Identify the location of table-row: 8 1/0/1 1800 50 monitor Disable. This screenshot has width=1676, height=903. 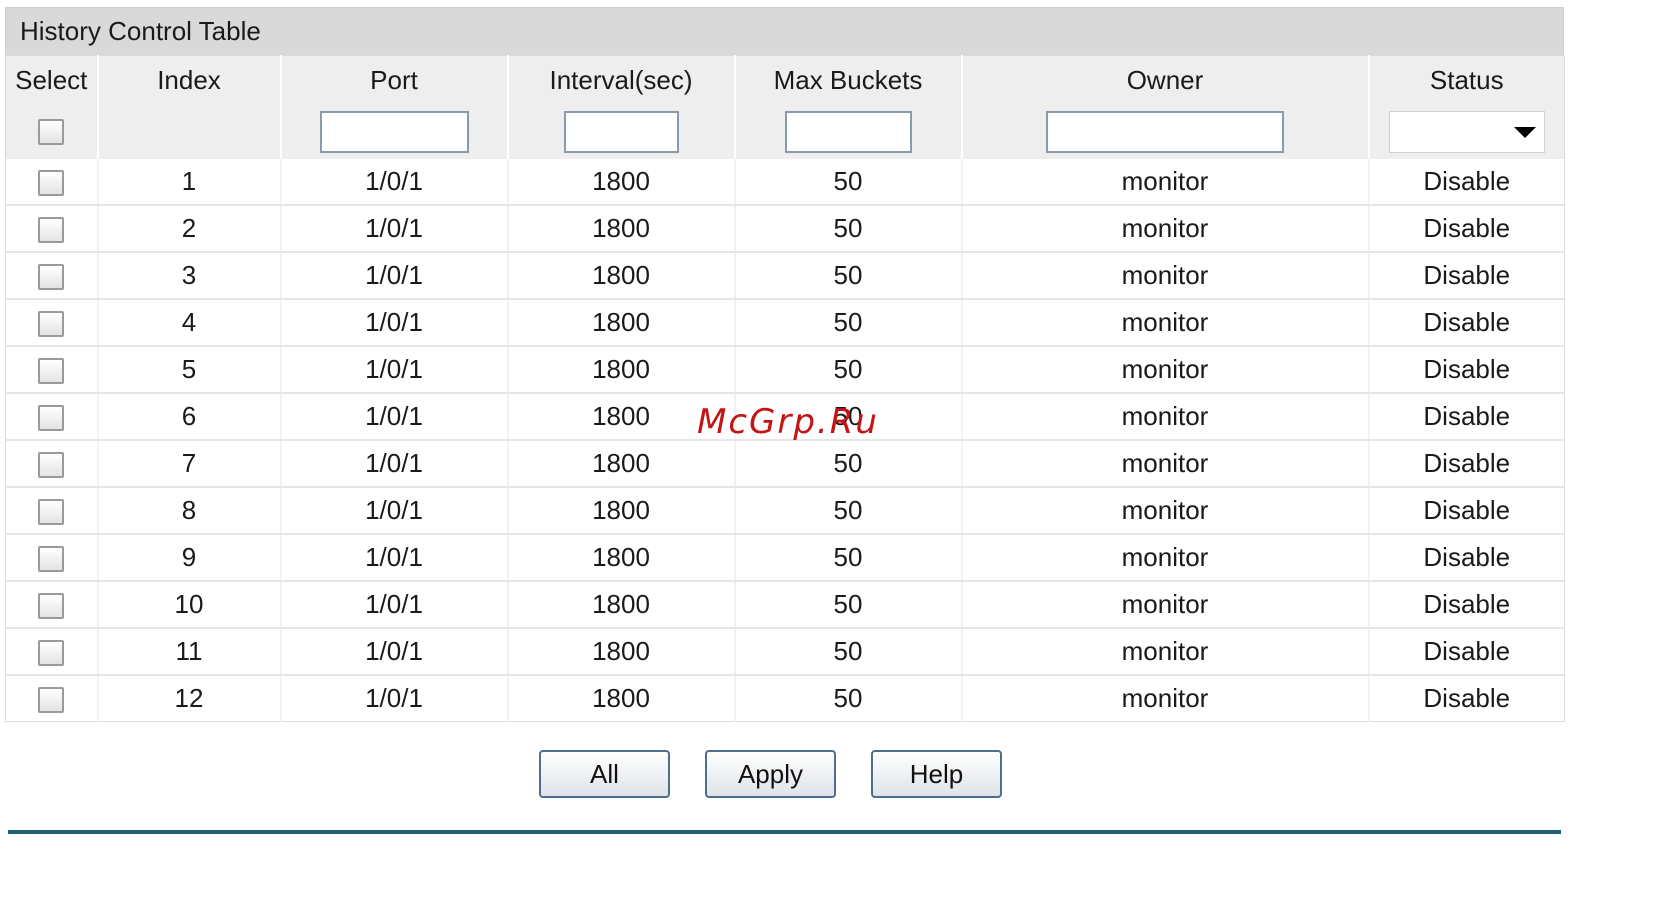
(785, 511).